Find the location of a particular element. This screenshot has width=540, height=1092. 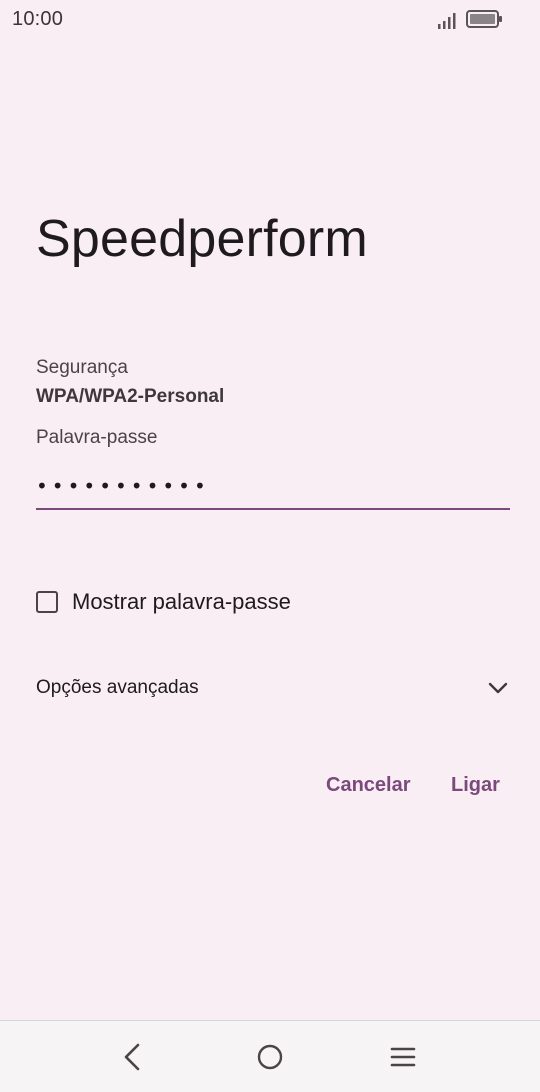

show-password-label: Mostrar palavra-passe is located at coordinates (181, 601).